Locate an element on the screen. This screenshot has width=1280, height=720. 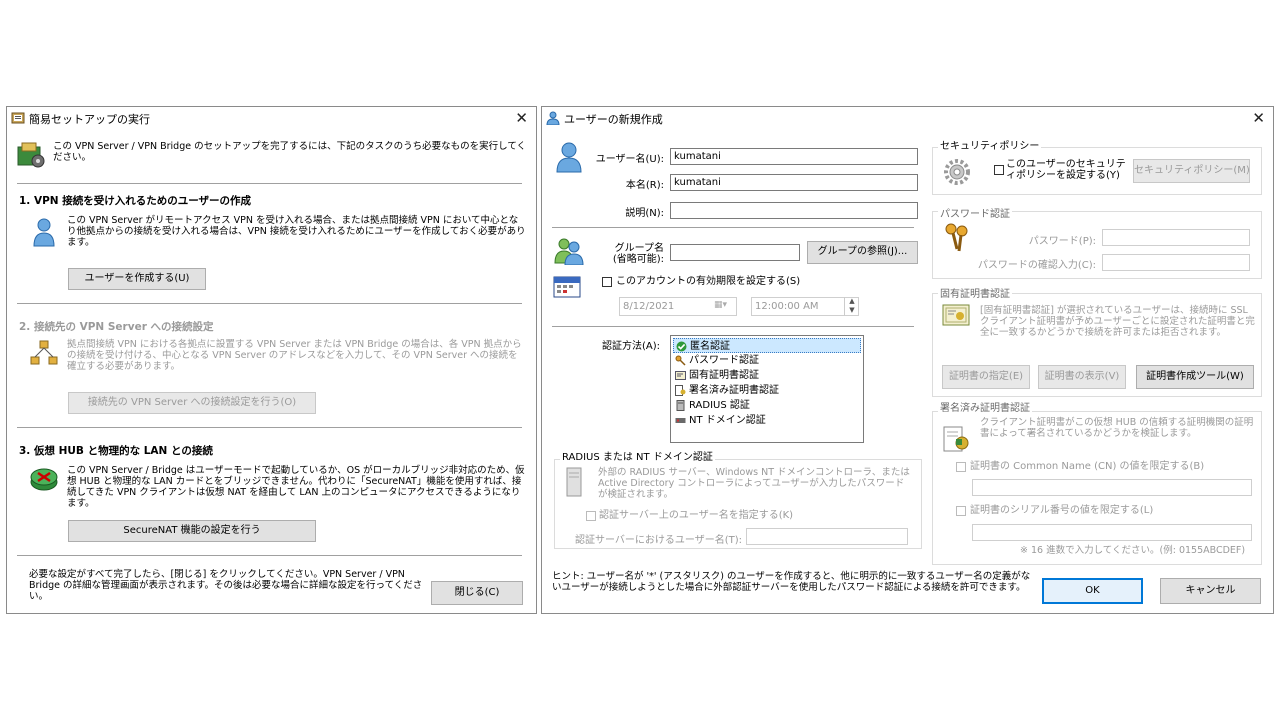
section2-heading: 2. 接続先の VPN Server への接続設定 is located at coordinates (116, 327).